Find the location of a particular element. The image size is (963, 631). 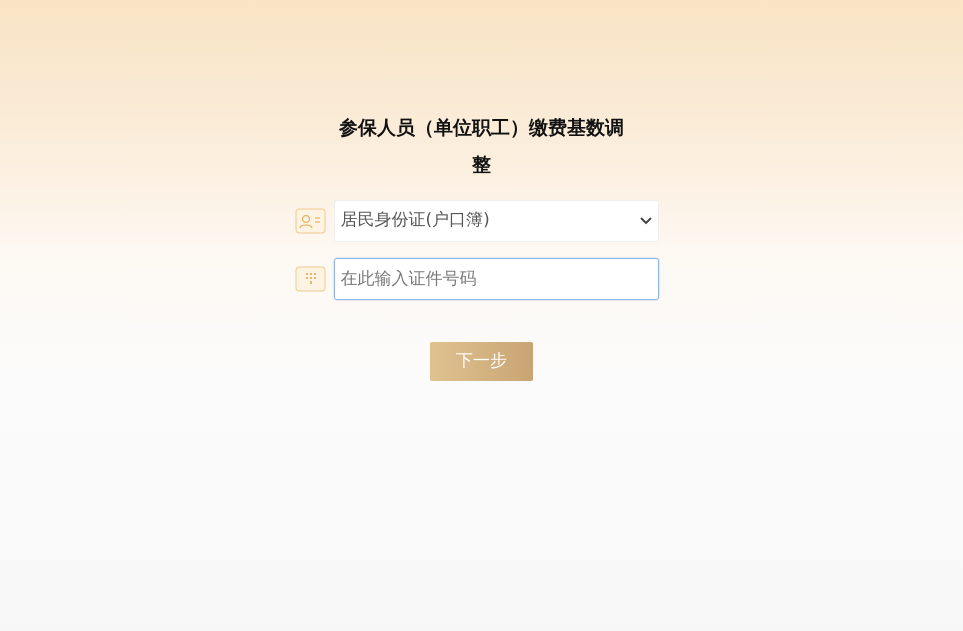

chevron-down-icon is located at coordinates (646, 221).